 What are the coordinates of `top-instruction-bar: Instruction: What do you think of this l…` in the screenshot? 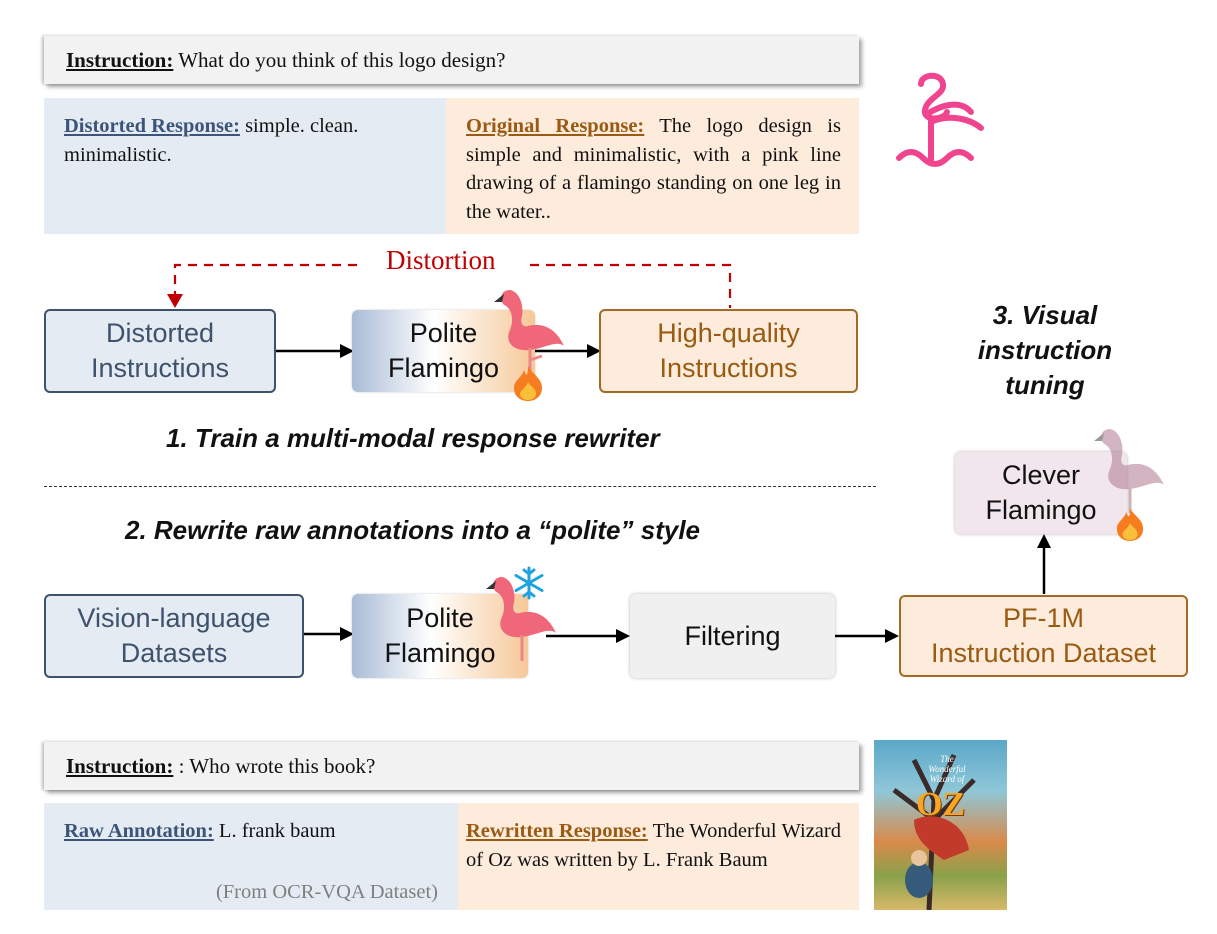 It's located at (451, 60).